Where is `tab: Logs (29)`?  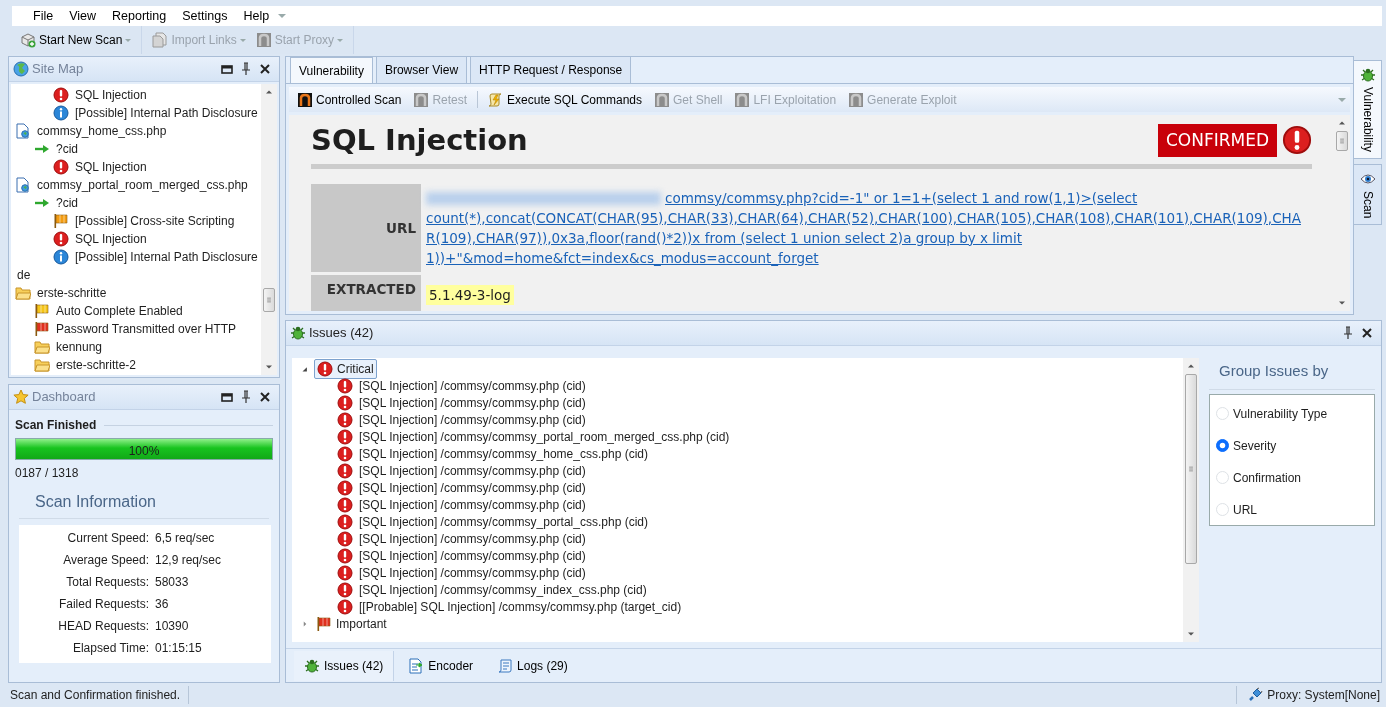
tab: Logs (29) is located at coordinates (532, 665).